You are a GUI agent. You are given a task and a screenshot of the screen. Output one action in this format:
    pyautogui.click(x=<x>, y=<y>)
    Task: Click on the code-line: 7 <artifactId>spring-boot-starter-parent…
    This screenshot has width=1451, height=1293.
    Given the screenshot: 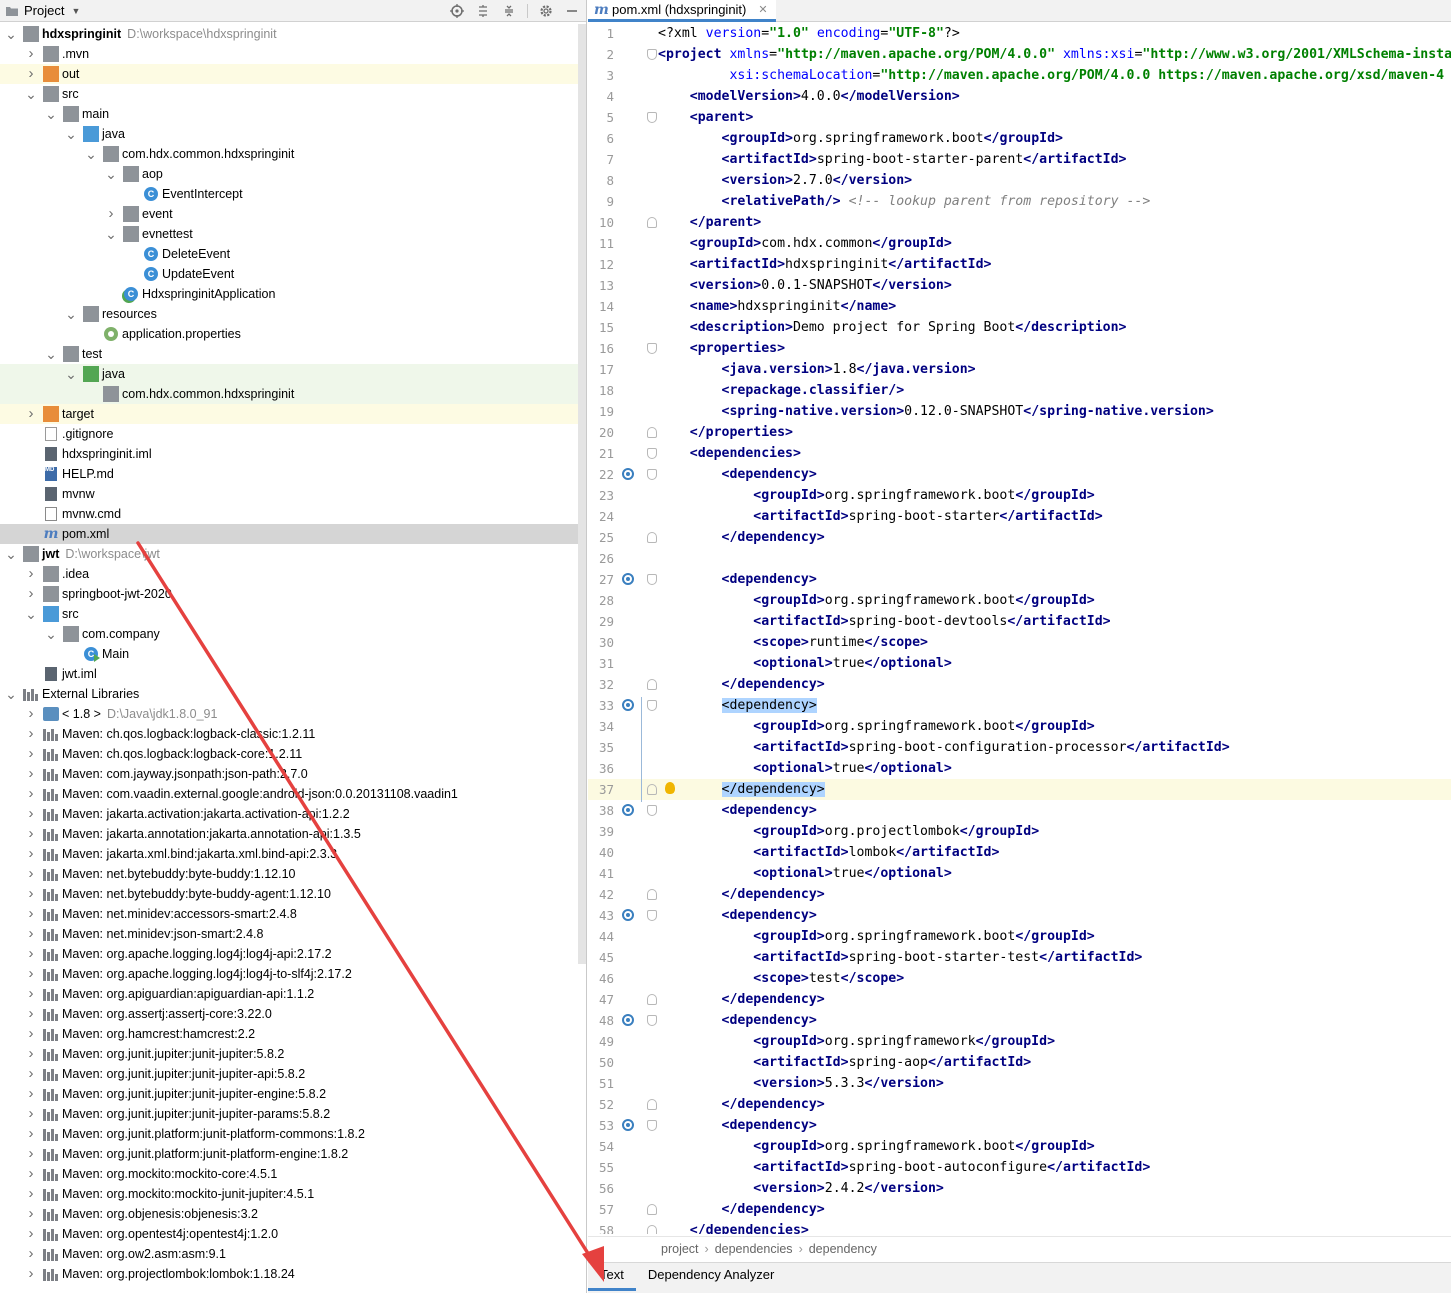 What is the action you would take?
    pyautogui.click(x=1019, y=159)
    